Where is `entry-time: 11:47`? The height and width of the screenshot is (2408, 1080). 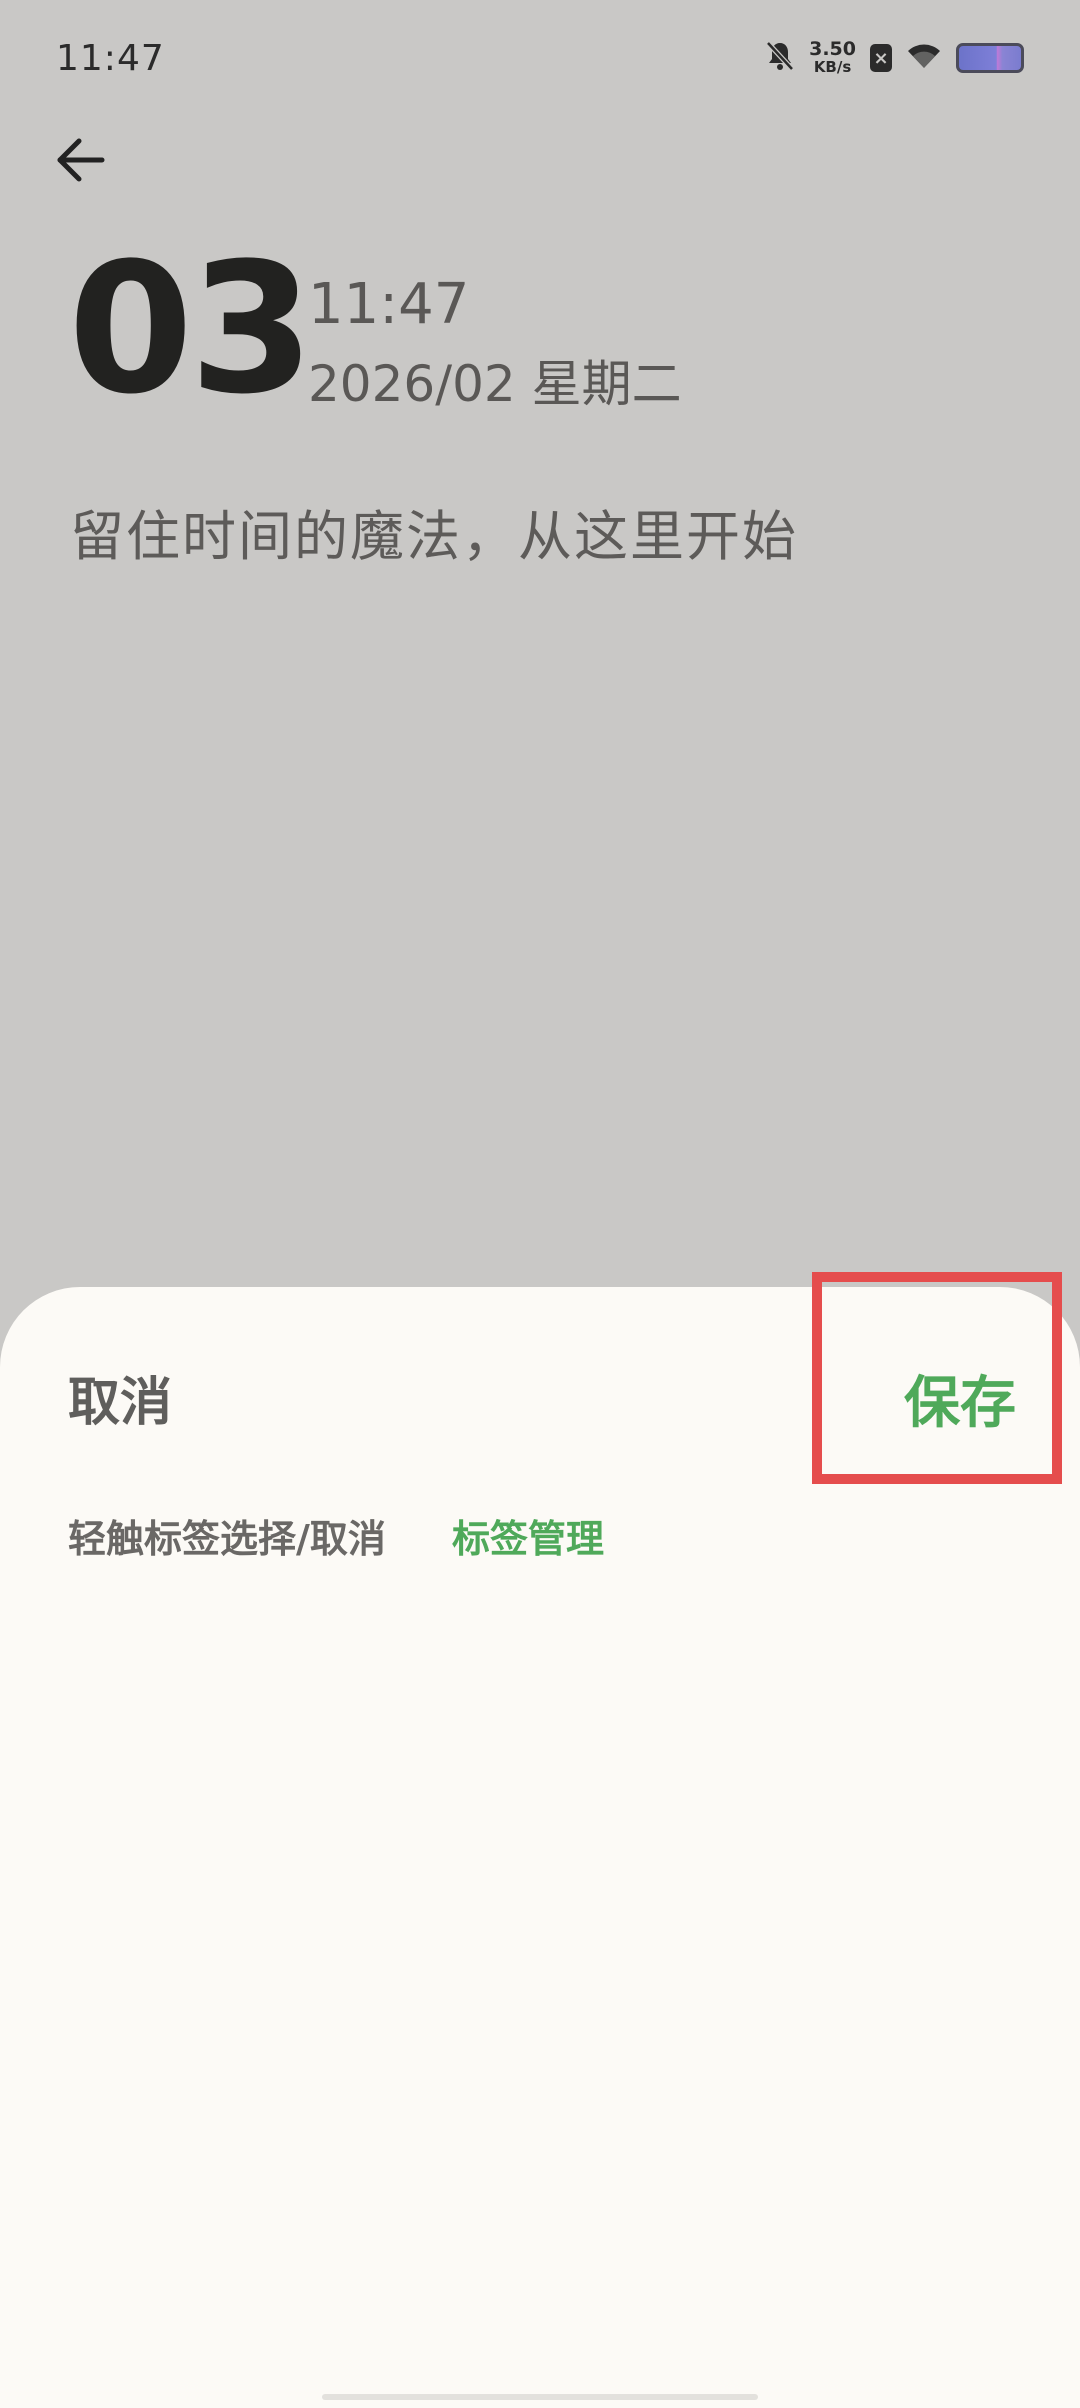 entry-time: 11:47 is located at coordinates (389, 304).